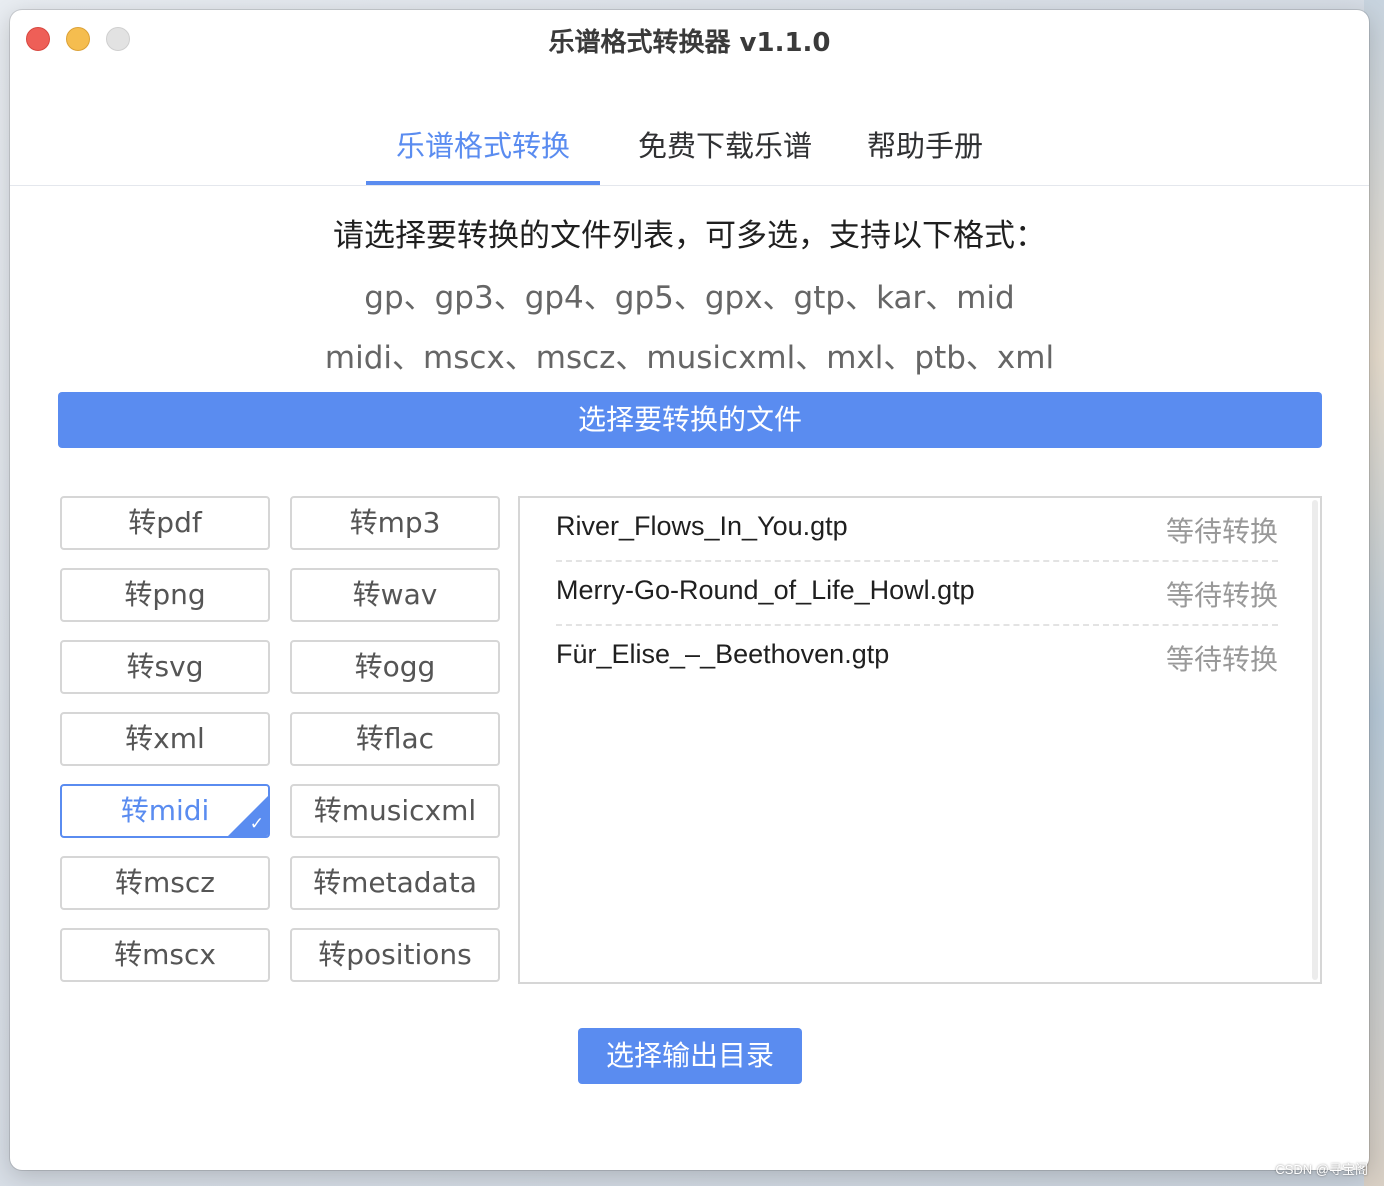  I want to click on select-output-dir-button: 选择输出目录, so click(690, 1056).